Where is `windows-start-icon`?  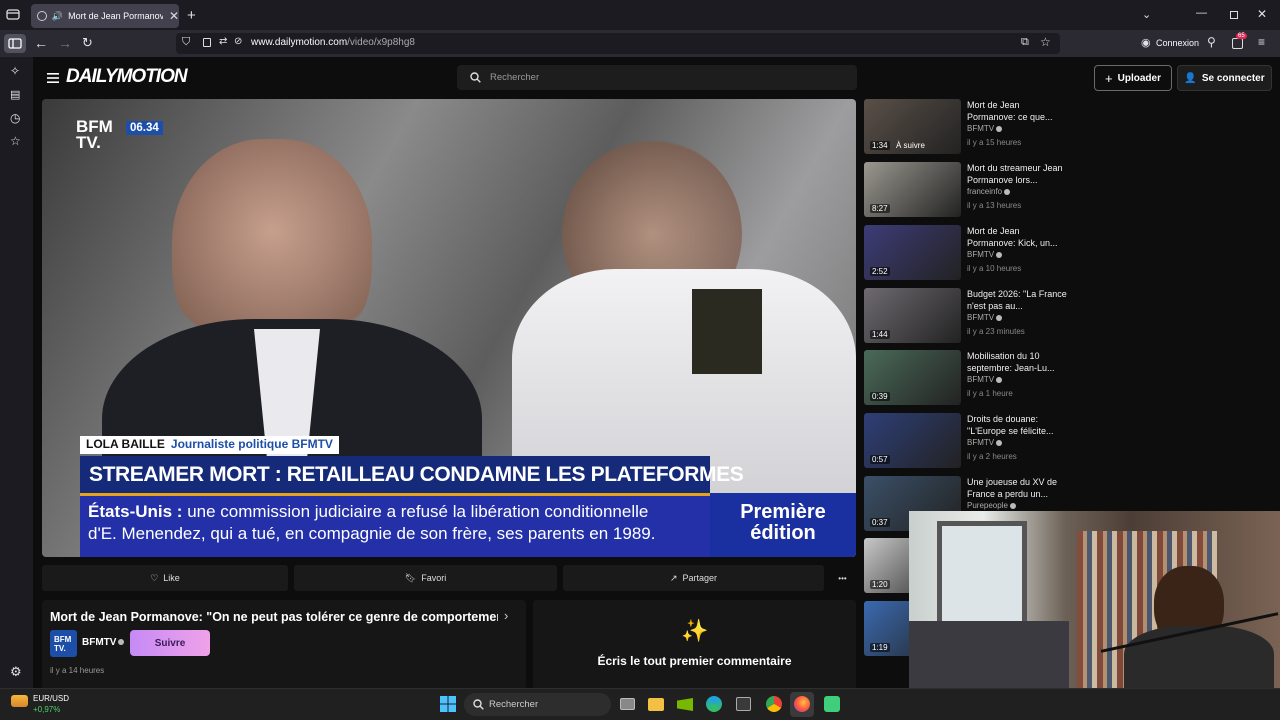 windows-start-icon is located at coordinates (448, 706).